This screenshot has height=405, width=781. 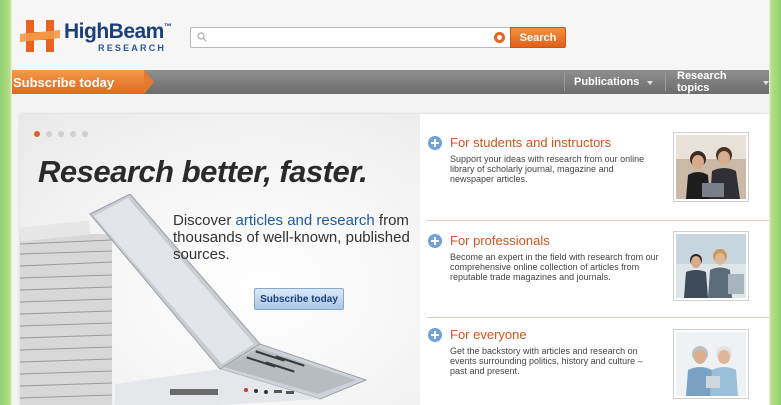 I want to click on students-photo, so click(x=711, y=167).